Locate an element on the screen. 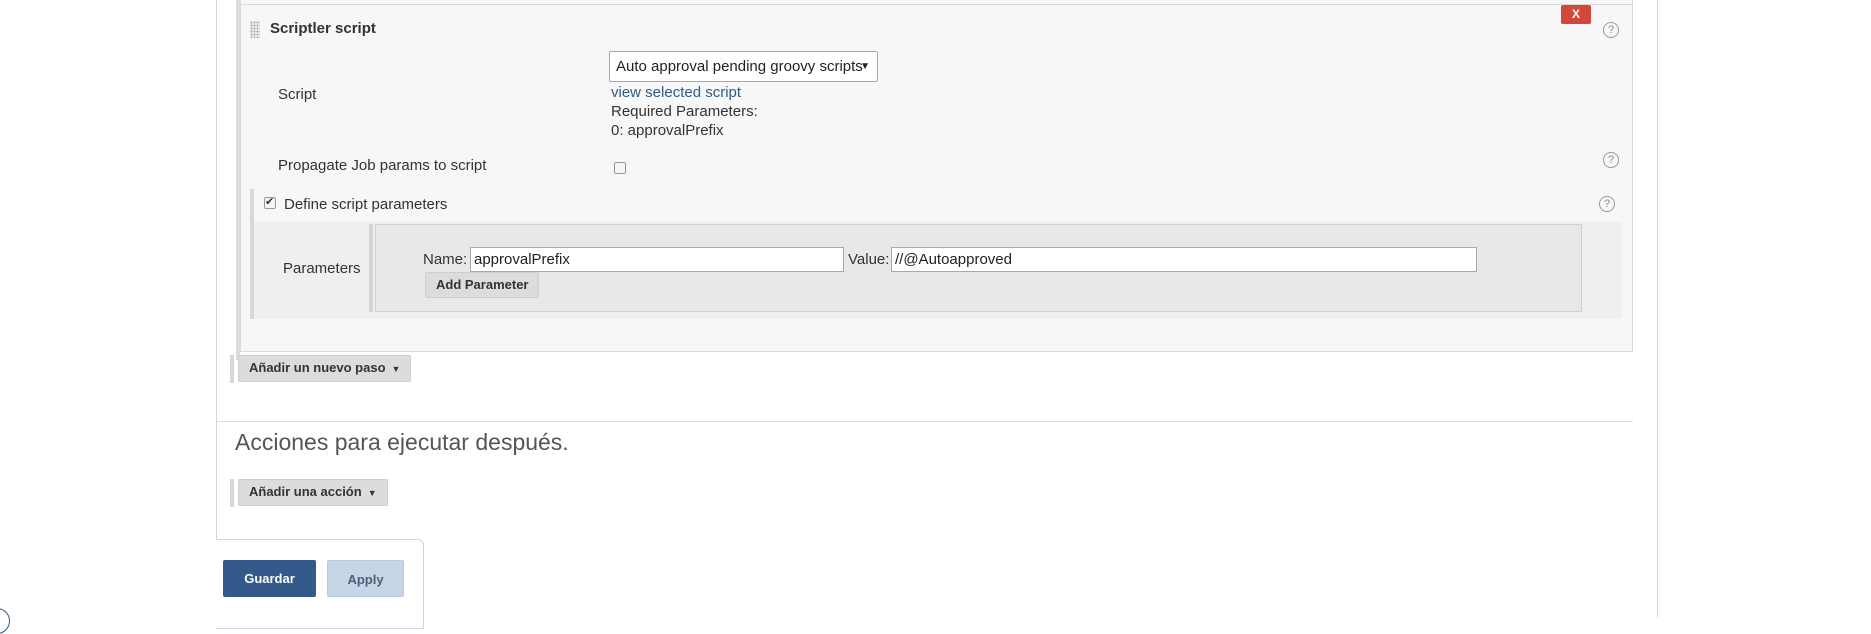 This screenshot has height=634, width=1871. save-button: Guardar is located at coordinates (269, 578).